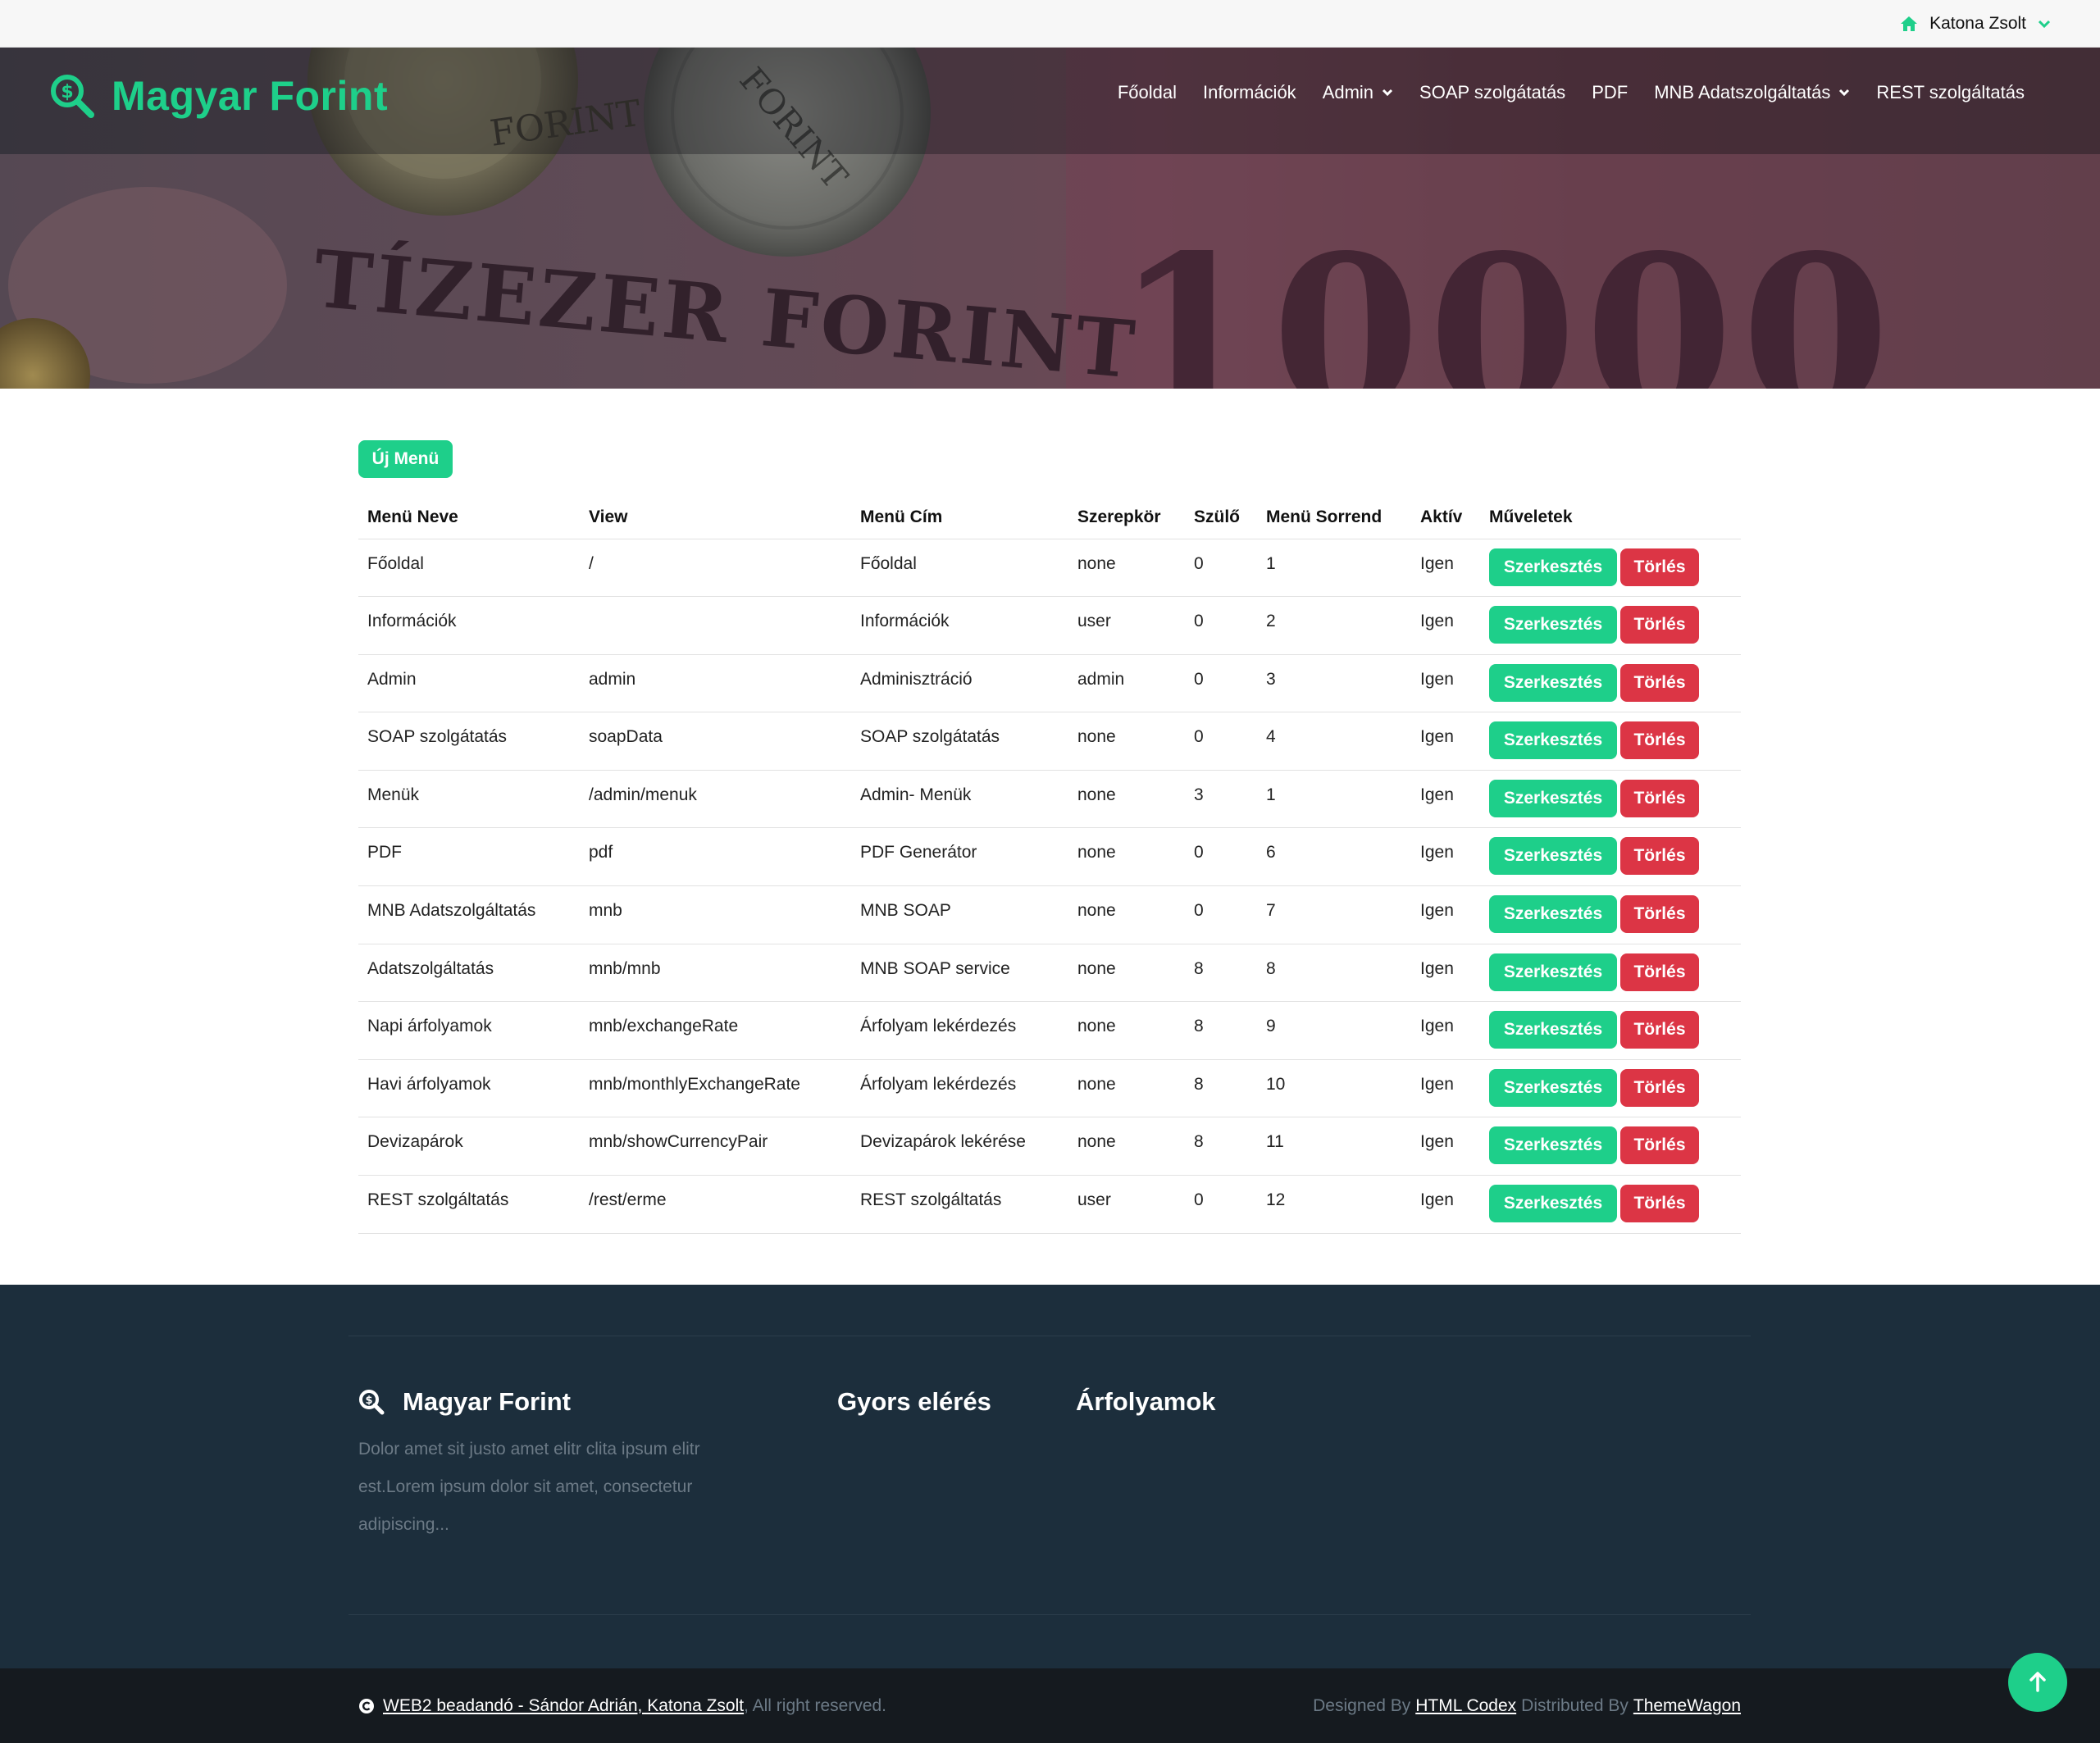  What do you see at coordinates (1334, 974) in the screenshot?
I see `order-cell: 8` at bounding box center [1334, 974].